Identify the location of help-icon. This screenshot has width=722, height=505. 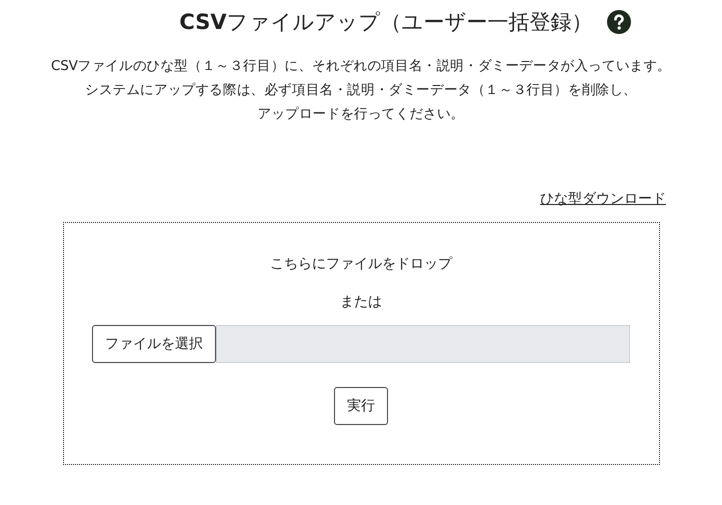
(618, 22).